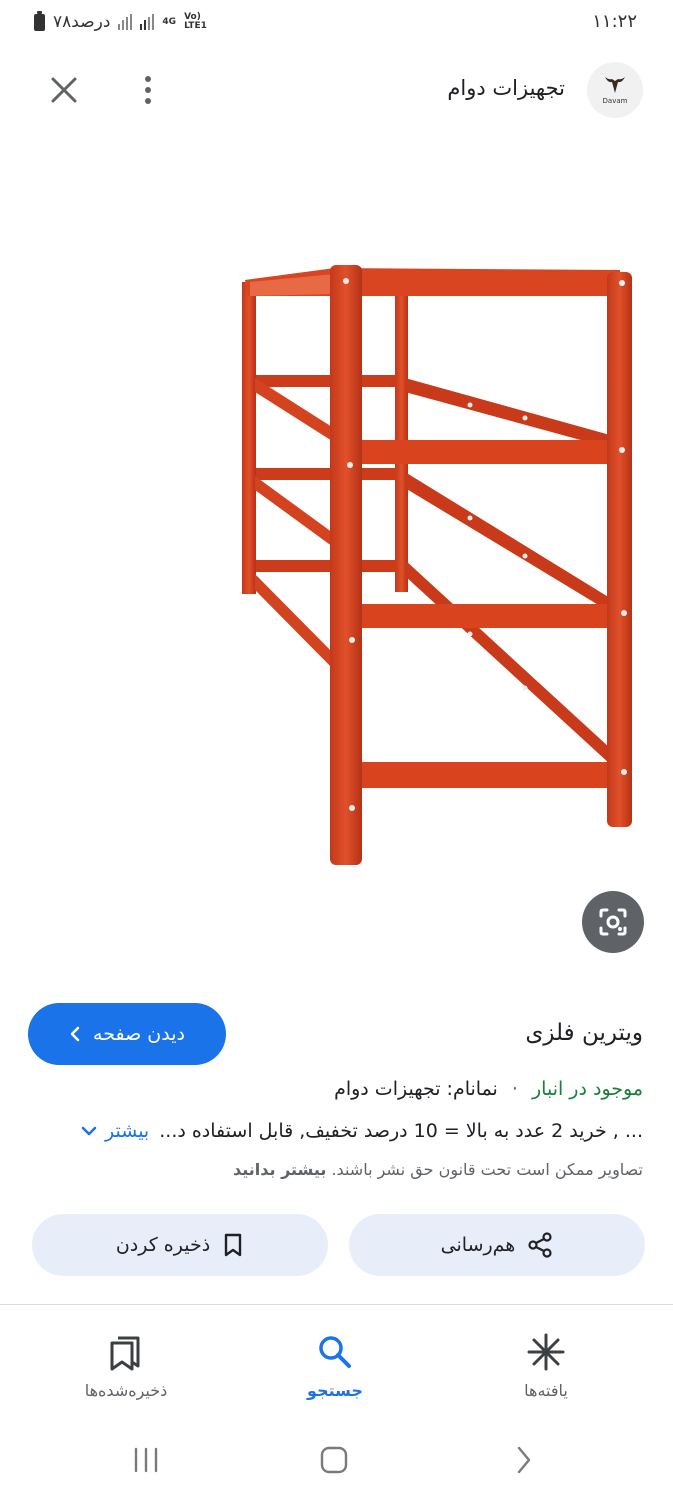 The width and height of the screenshot is (673, 1500). What do you see at coordinates (126, 1390) in the screenshot?
I see `nav-saved-label: ذخیره‌شده‌ها` at bounding box center [126, 1390].